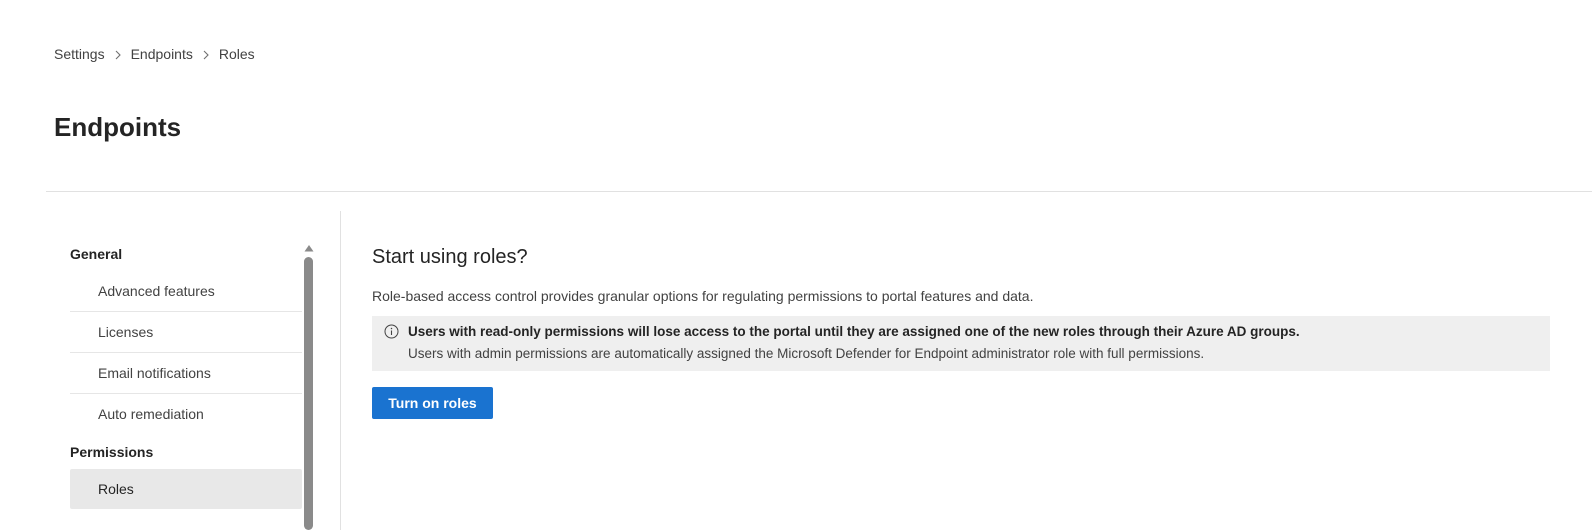 This screenshot has height=530, width=1592. I want to click on scroll-up-arrow-icon, so click(309, 246).